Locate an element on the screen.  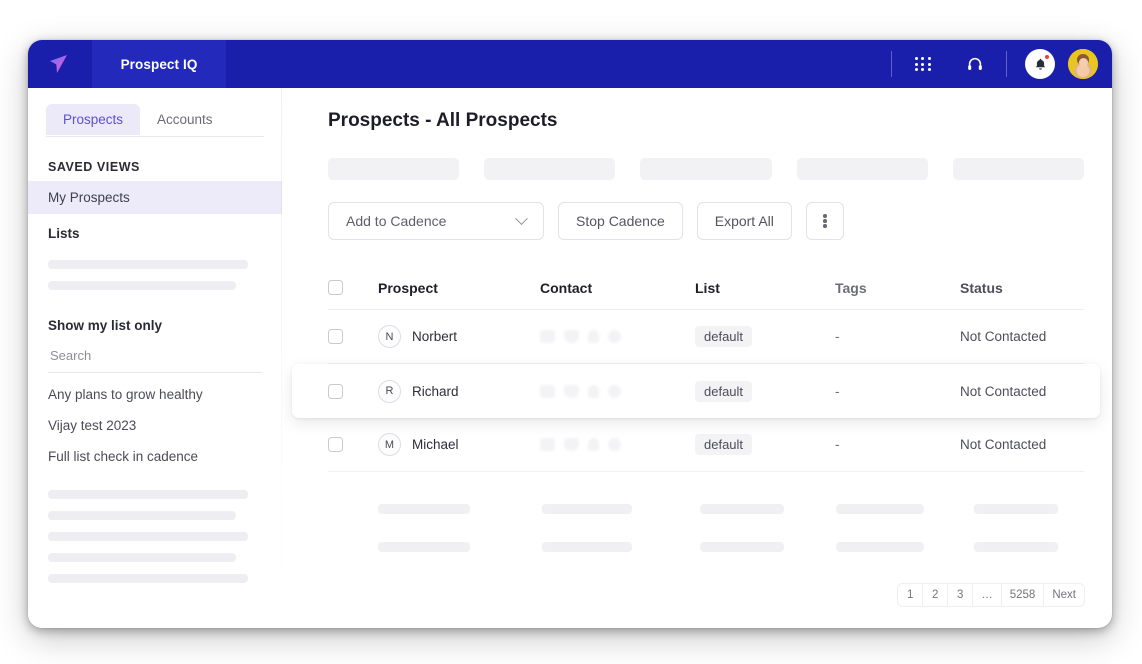
table-row: R Richard default - Not Contacted is located at coordinates (696, 391).